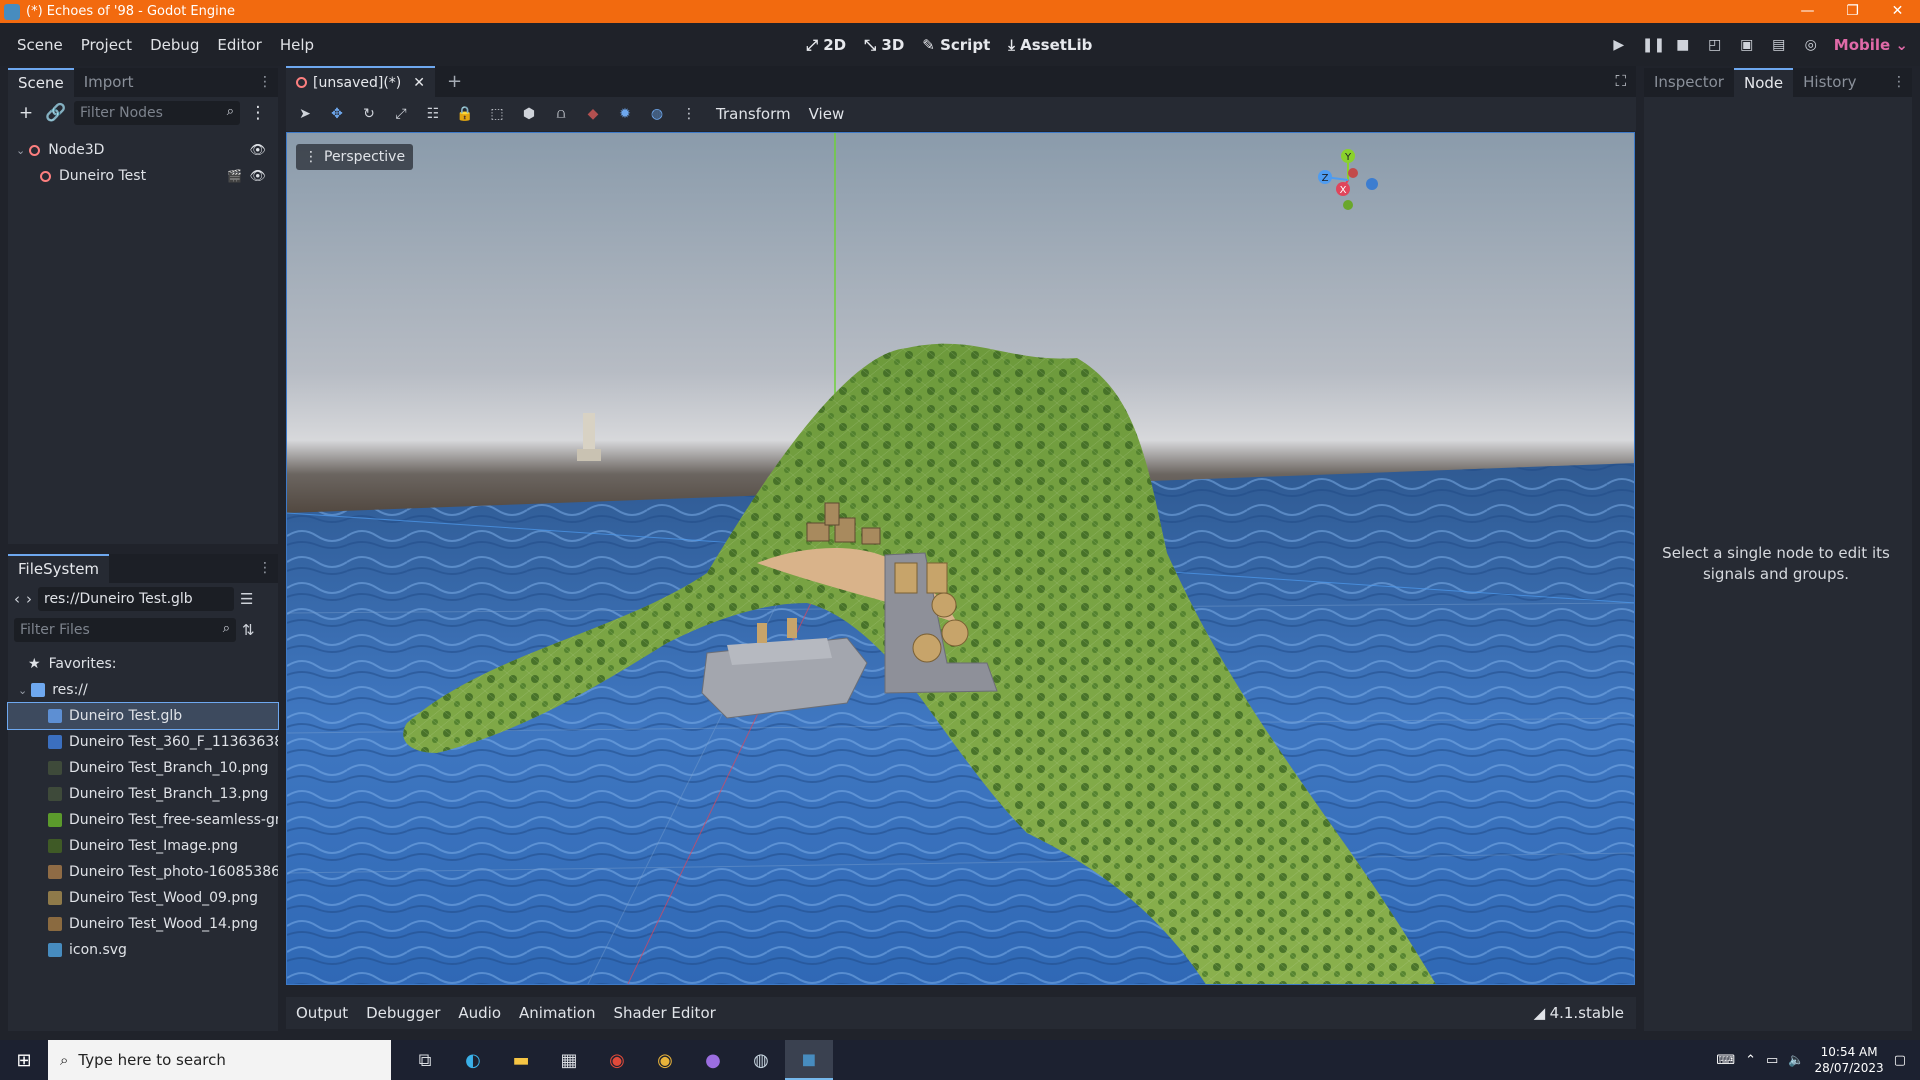 Image resolution: width=1920 pixels, height=1080 pixels. Describe the element at coordinates (1619, 45) in the screenshot. I see `play-icon: ▶` at that location.